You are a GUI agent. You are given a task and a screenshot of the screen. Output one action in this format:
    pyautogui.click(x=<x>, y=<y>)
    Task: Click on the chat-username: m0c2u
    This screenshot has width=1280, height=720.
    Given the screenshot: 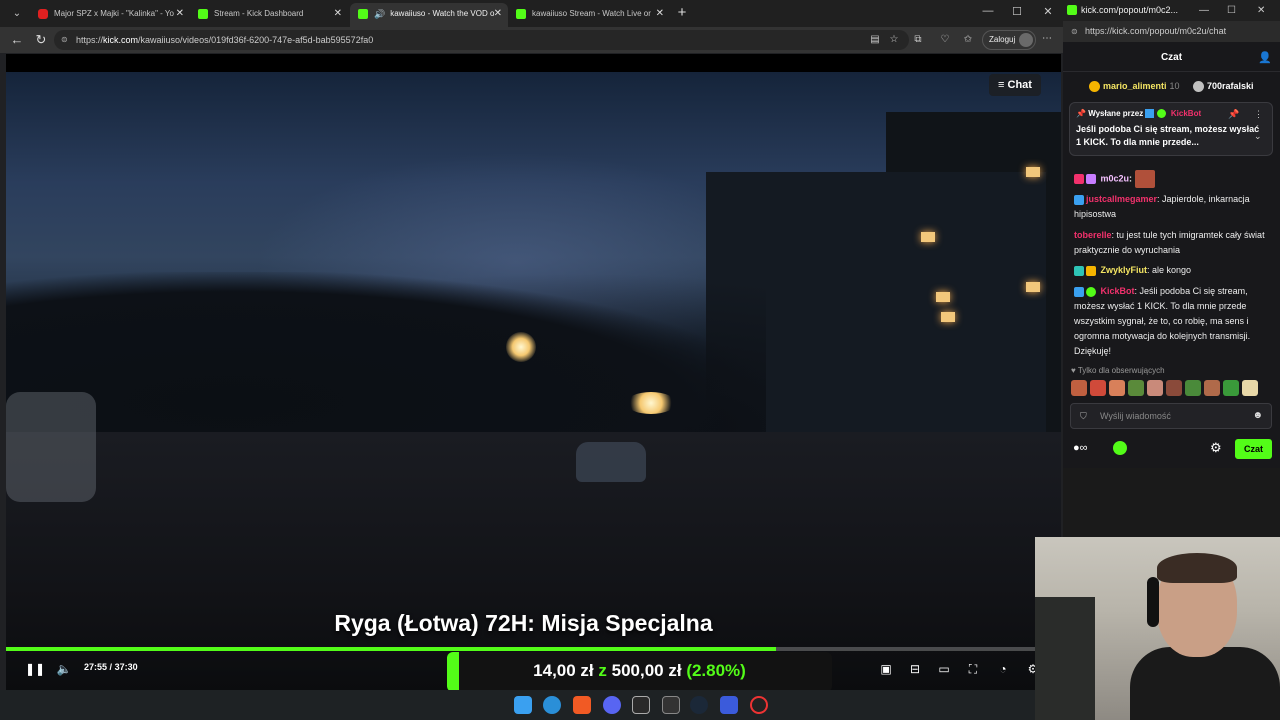 What is the action you would take?
    pyautogui.click(x=1115, y=178)
    